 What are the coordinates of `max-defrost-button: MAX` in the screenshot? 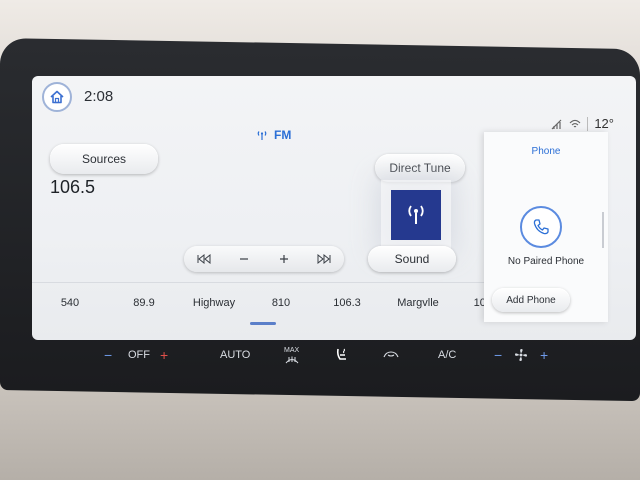 It's located at (291, 355).